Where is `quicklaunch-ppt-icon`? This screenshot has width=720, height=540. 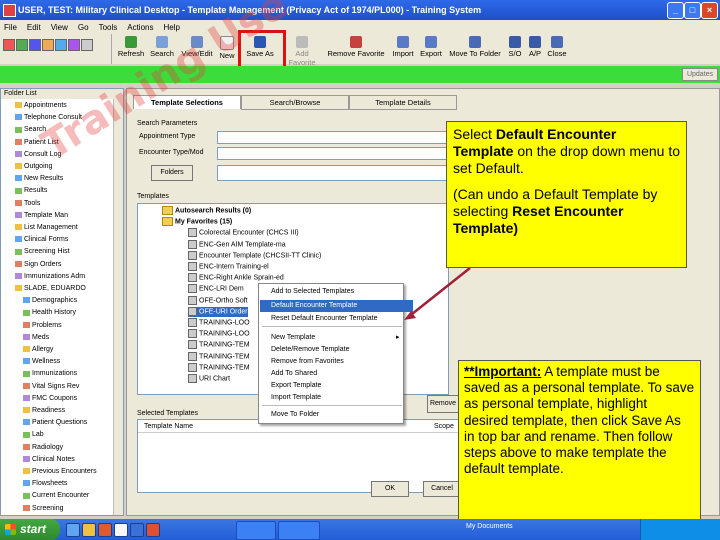
quicklaunch-ppt-icon is located at coordinates (153, 530).